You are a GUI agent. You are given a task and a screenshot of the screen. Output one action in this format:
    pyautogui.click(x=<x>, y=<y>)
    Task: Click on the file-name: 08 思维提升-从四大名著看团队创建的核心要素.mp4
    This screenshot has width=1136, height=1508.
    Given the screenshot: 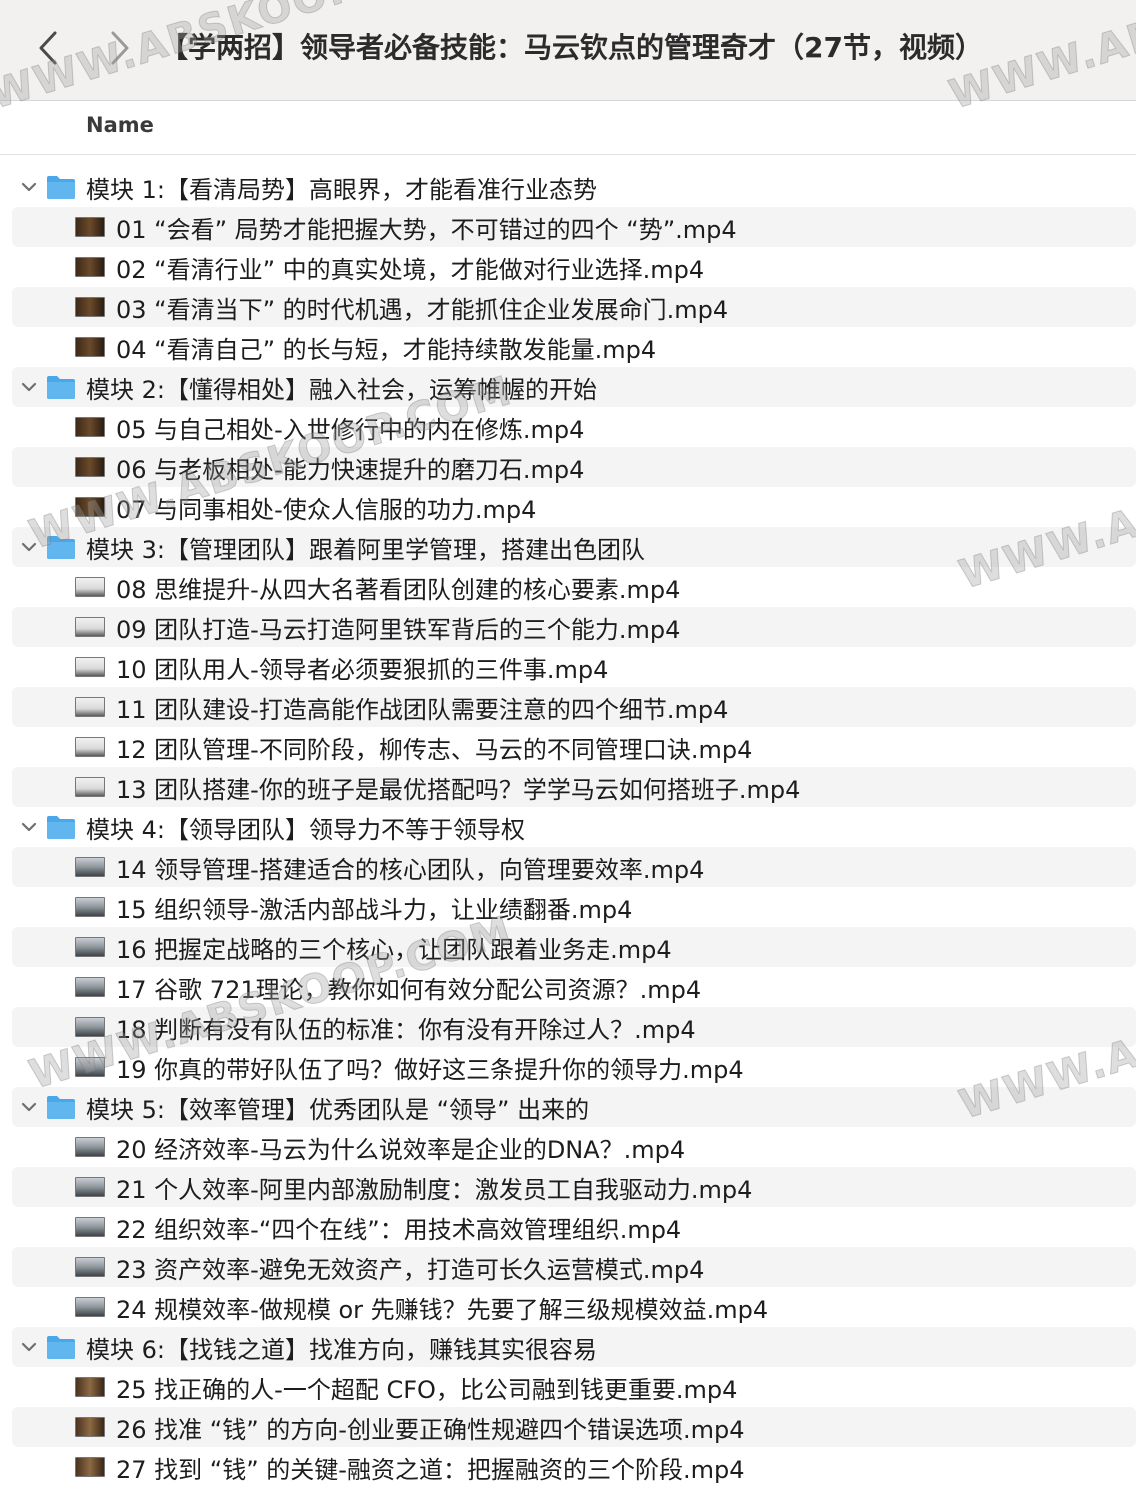 What is the action you would take?
    pyautogui.click(x=398, y=589)
    